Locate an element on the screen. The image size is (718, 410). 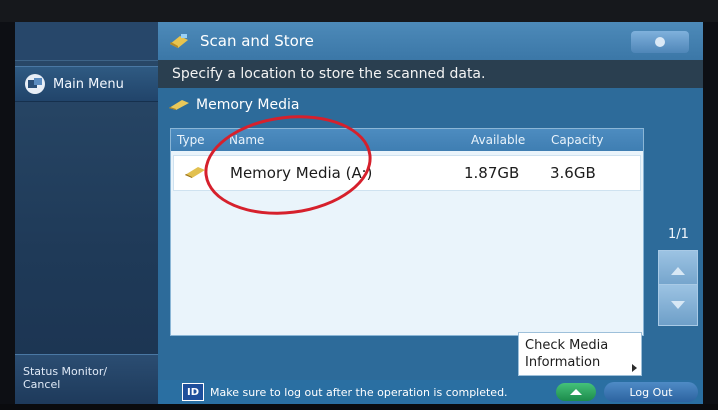
id-badge: ID is located at coordinates (193, 392).